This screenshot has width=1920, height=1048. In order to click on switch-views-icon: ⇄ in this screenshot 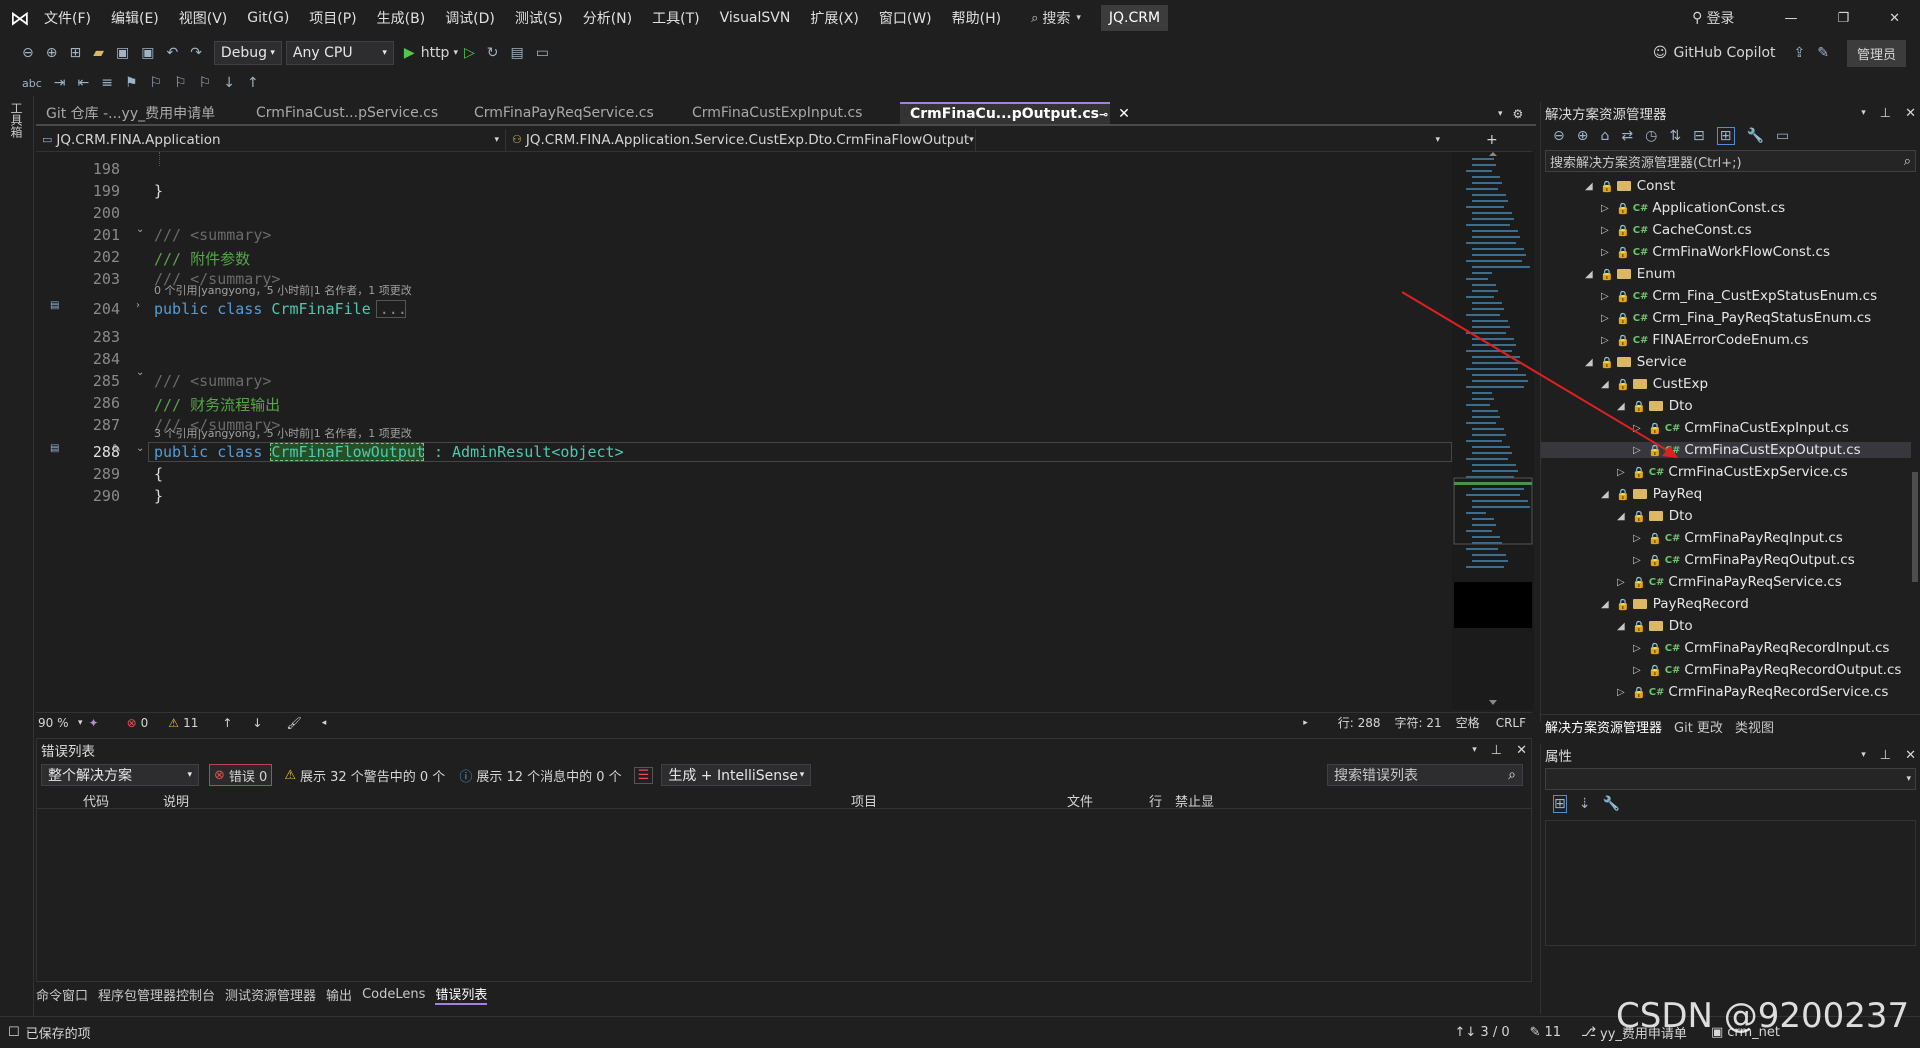, I will do `click(1627, 136)`.